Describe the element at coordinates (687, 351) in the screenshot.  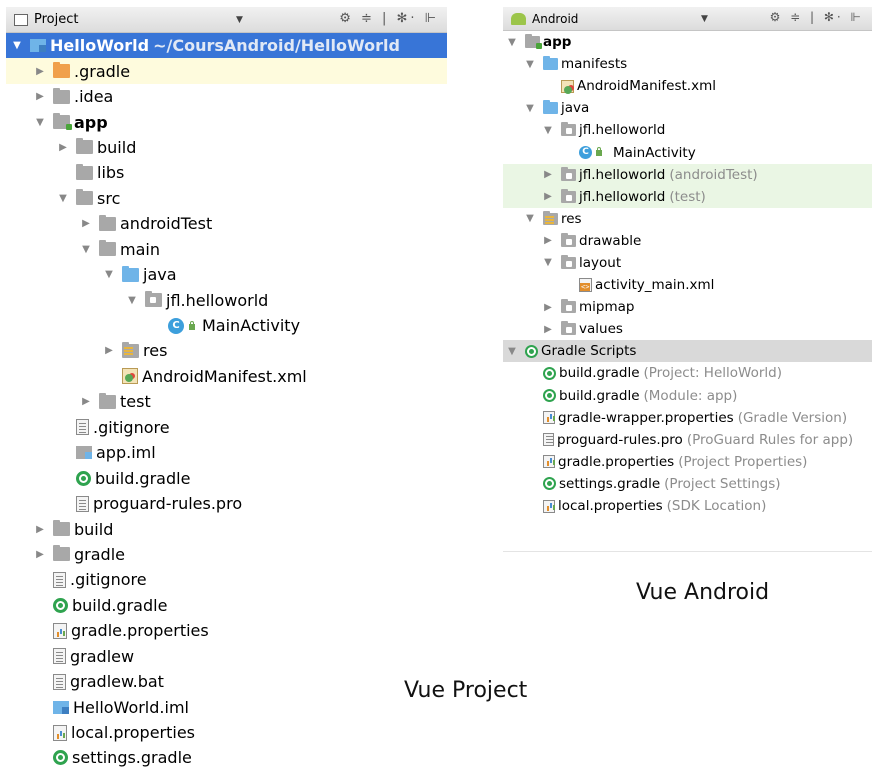
I see `tree-node: ▼ Gradle Scripts` at that location.